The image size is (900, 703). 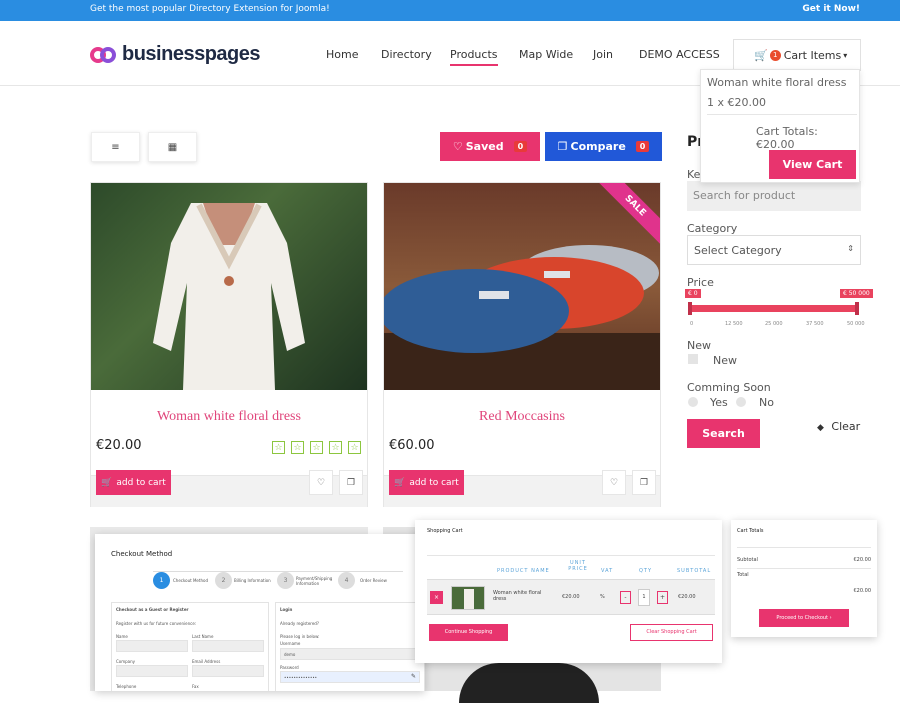 What do you see at coordinates (228, 646) in the screenshot?
I see `last-name-field` at bounding box center [228, 646].